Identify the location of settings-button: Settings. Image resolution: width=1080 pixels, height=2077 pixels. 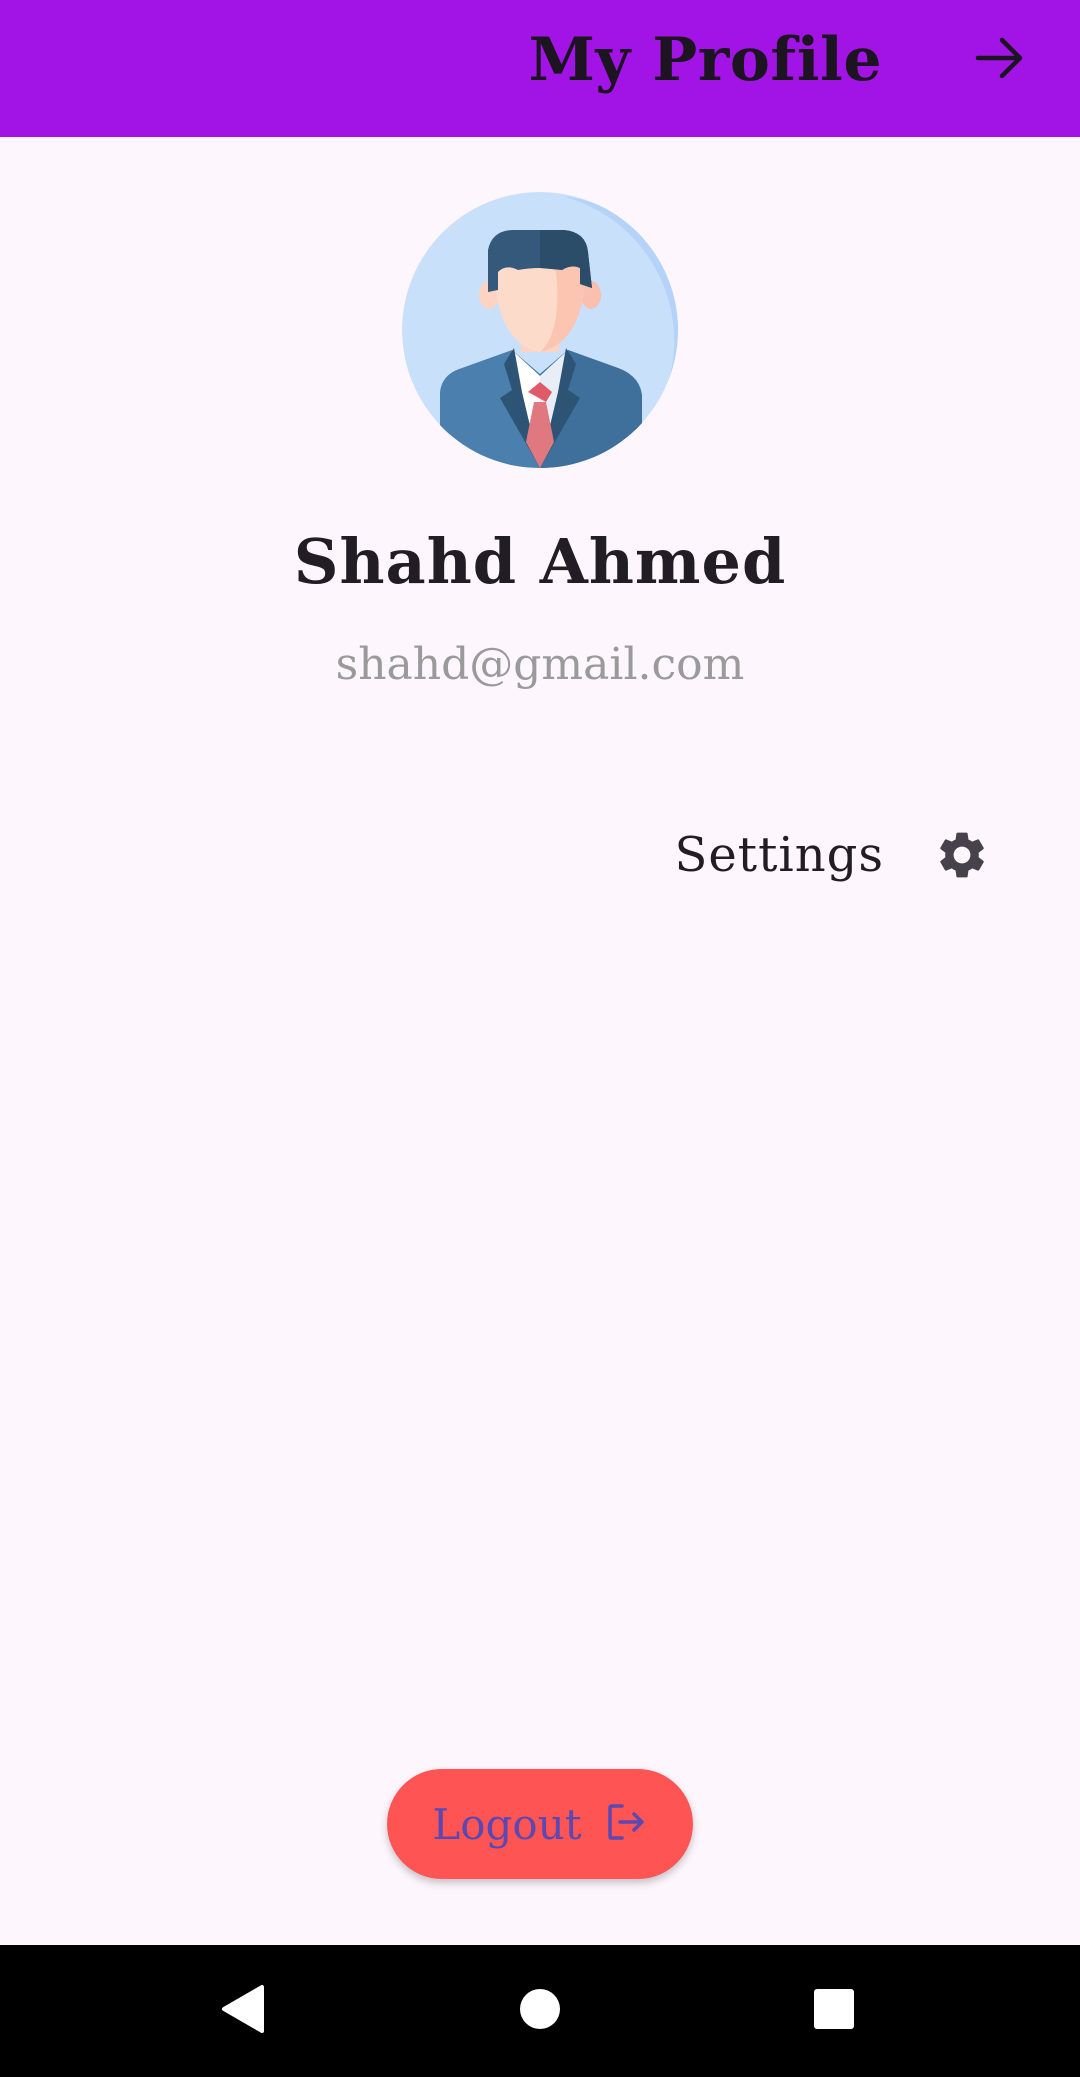
(820, 855).